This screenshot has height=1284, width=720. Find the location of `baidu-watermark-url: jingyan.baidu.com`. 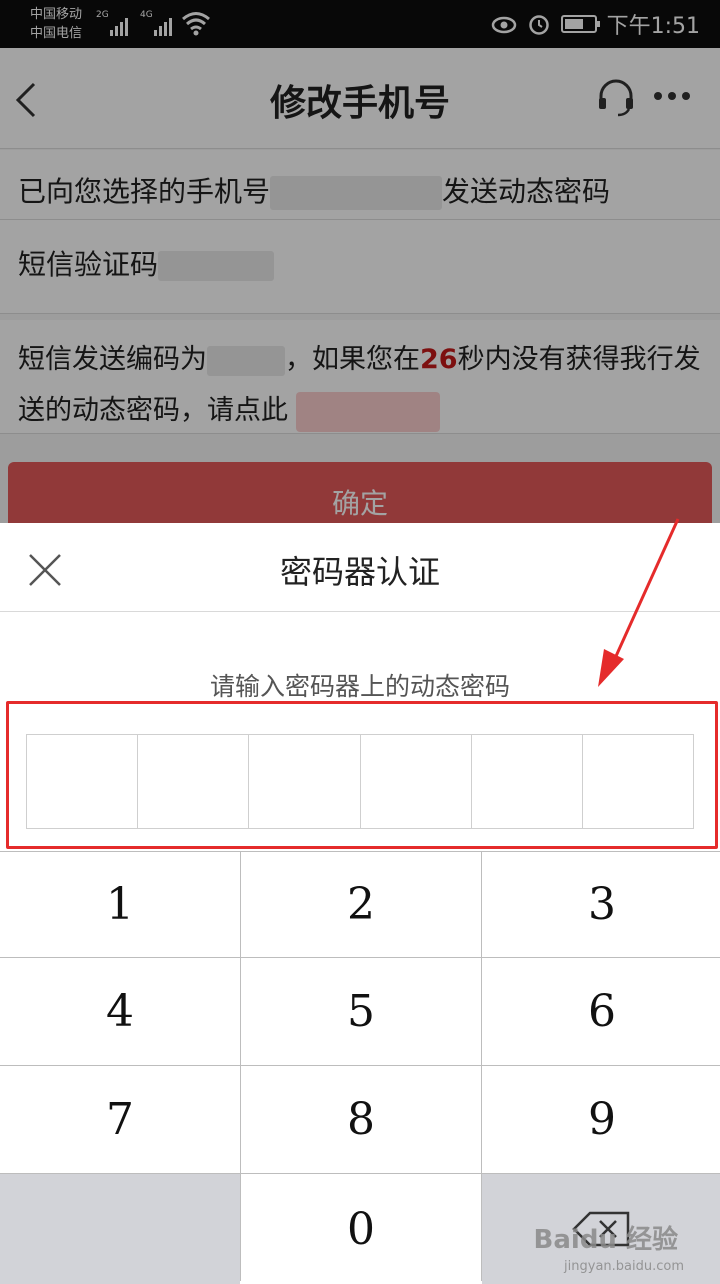

baidu-watermark-url: jingyan.baidu.com is located at coordinates (624, 1266).